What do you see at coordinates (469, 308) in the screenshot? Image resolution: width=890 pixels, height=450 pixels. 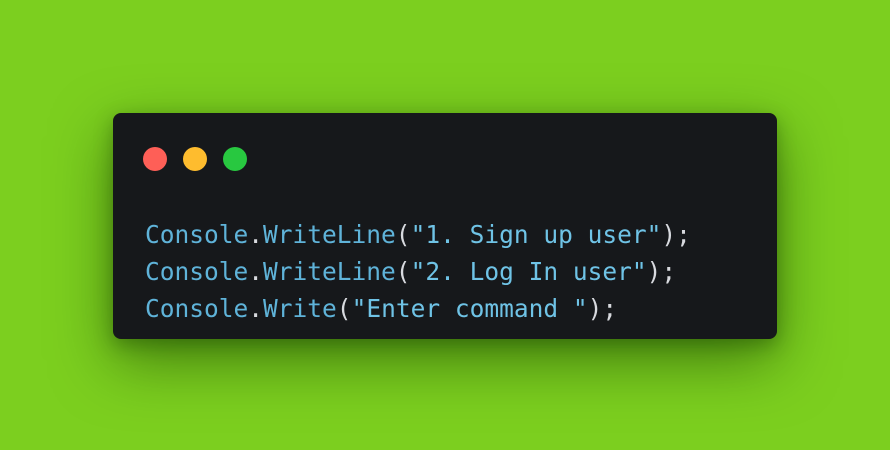 I see `code-string: "Enter command "` at bounding box center [469, 308].